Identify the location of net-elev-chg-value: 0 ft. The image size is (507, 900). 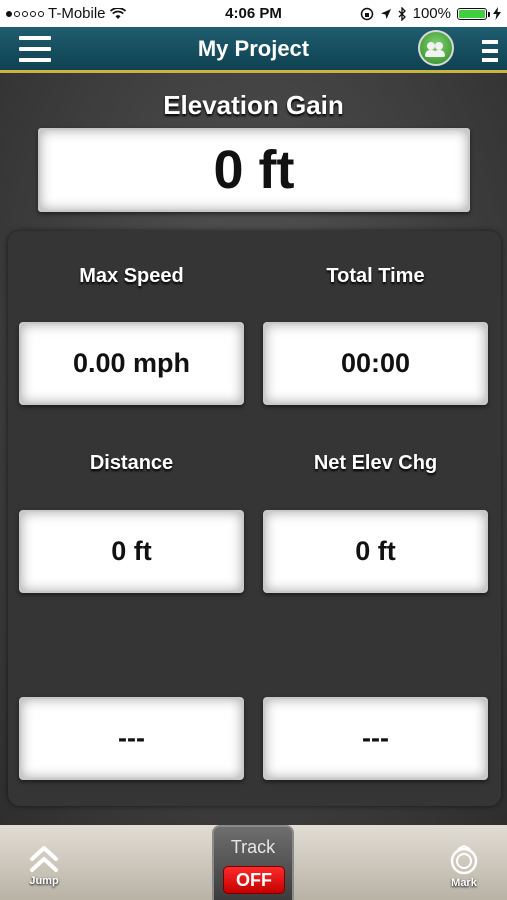
(375, 551).